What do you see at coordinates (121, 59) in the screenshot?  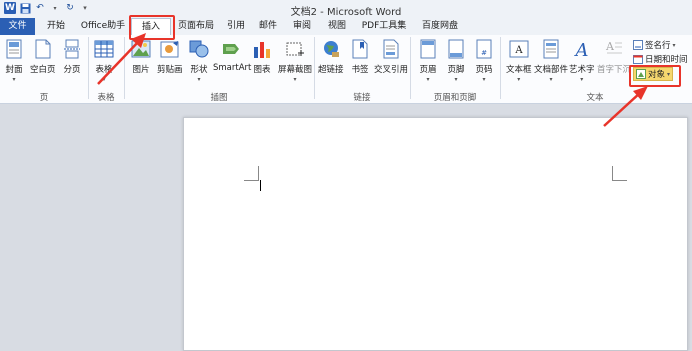 I see `arrow-to-insert-tab` at bounding box center [121, 59].